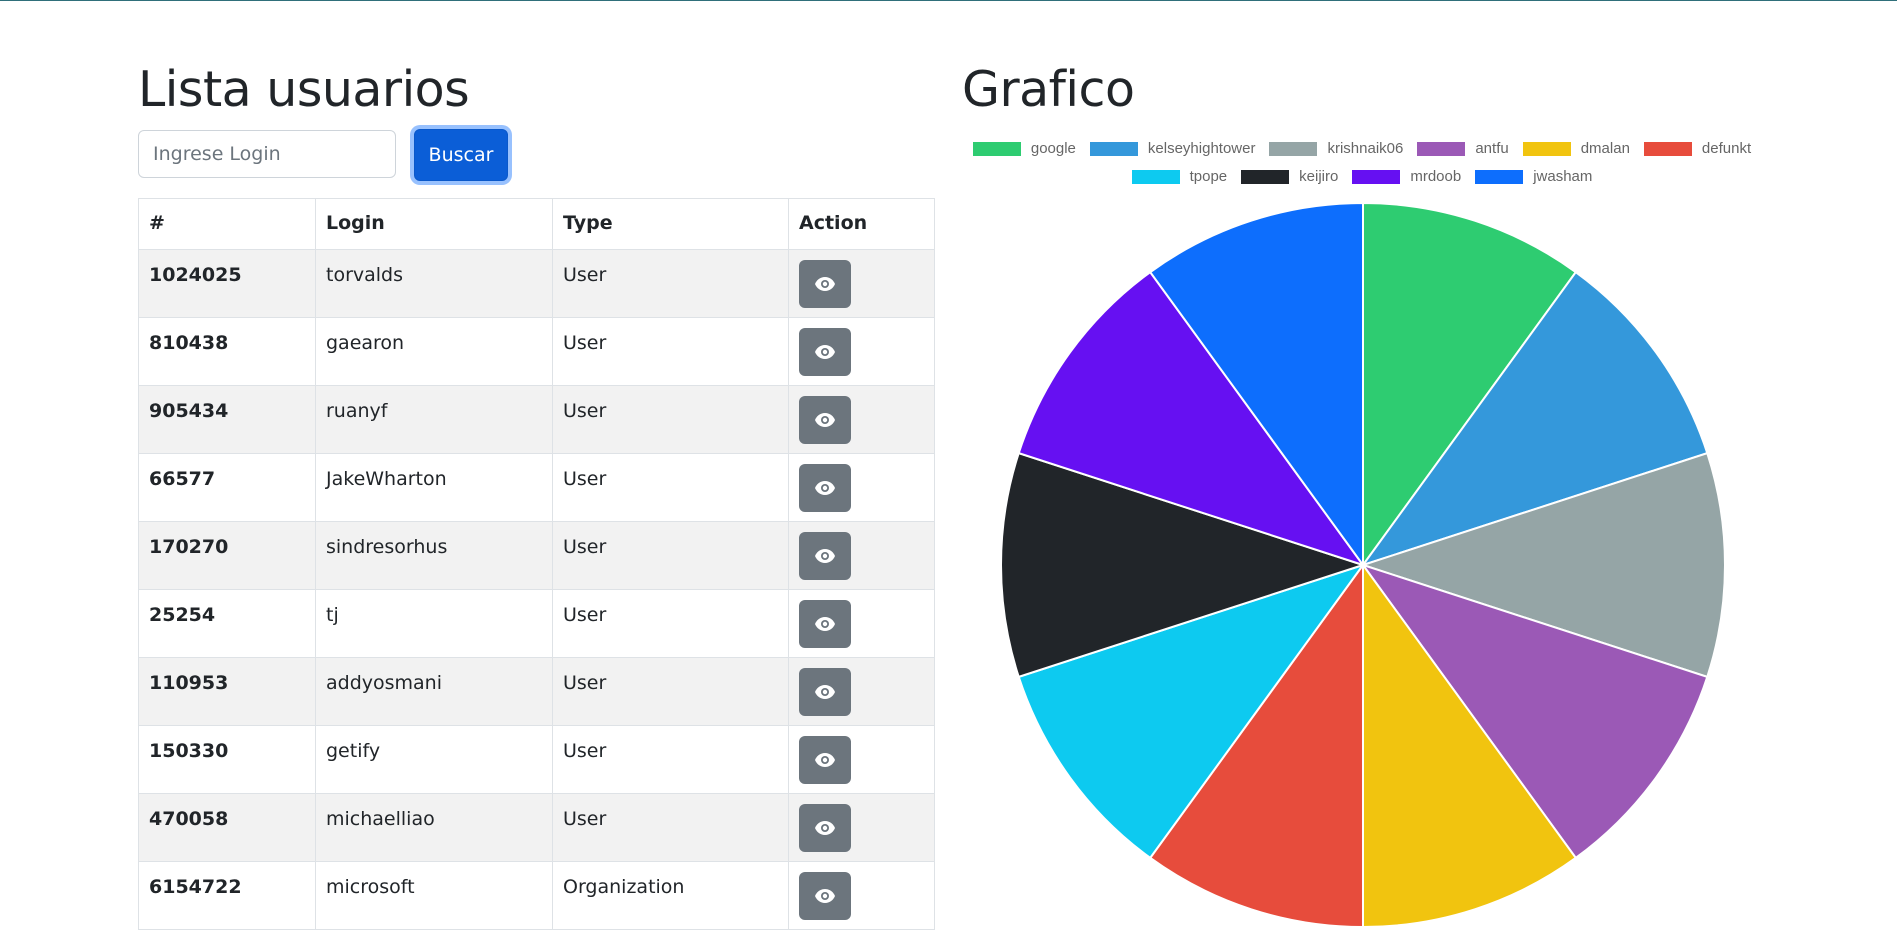 This screenshot has width=1897, height=937. I want to click on legend-item: krishnaik06, so click(1336, 148).